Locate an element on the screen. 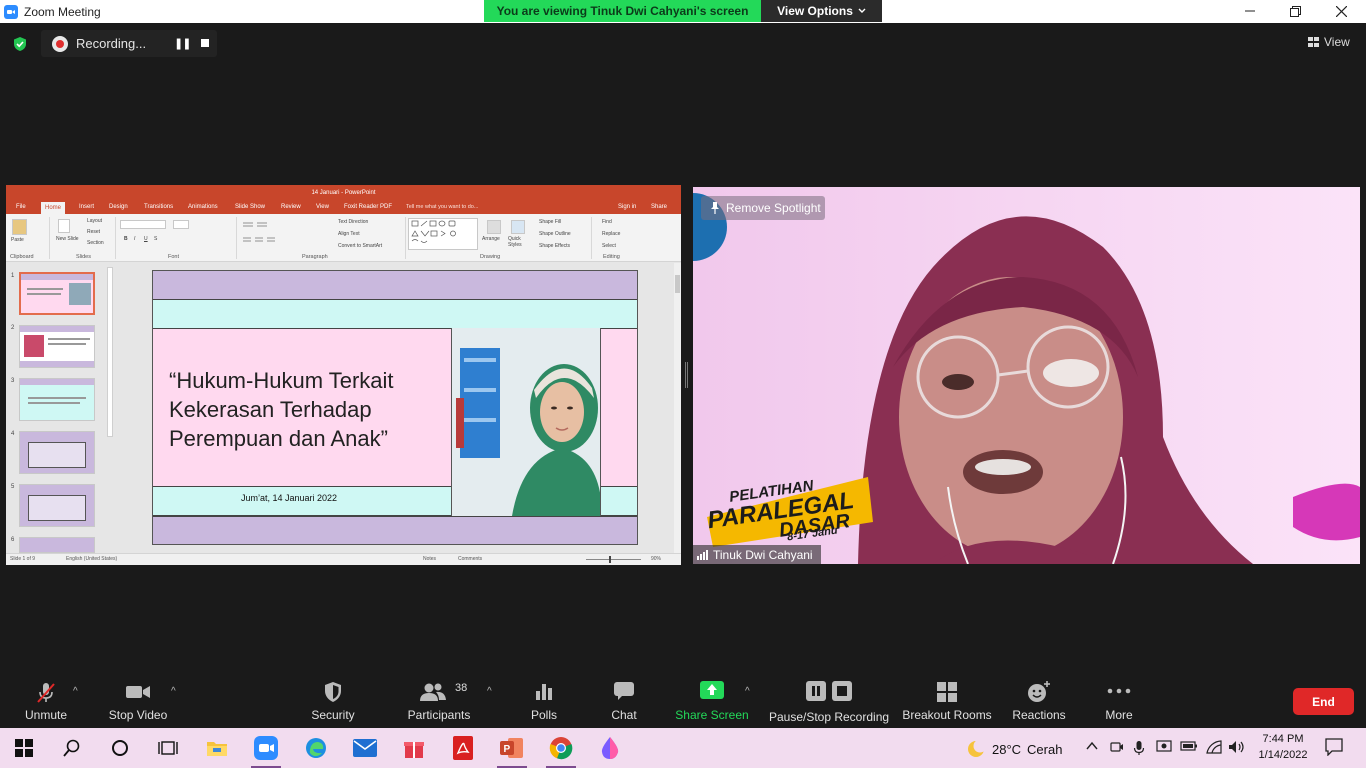  chat-button: Chat is located at coordinates (624, 700).